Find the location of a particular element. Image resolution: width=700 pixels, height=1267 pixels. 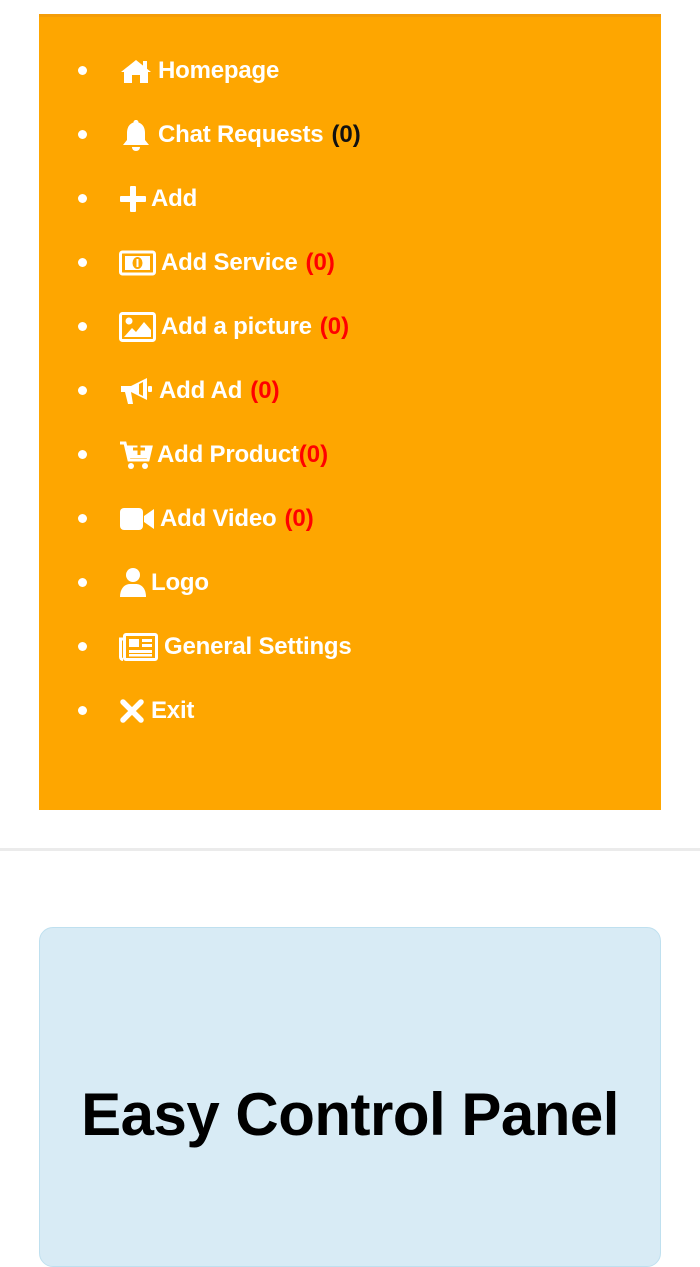

menu-item-add-product: Add Product (0) is located at coordinates (350, 455).